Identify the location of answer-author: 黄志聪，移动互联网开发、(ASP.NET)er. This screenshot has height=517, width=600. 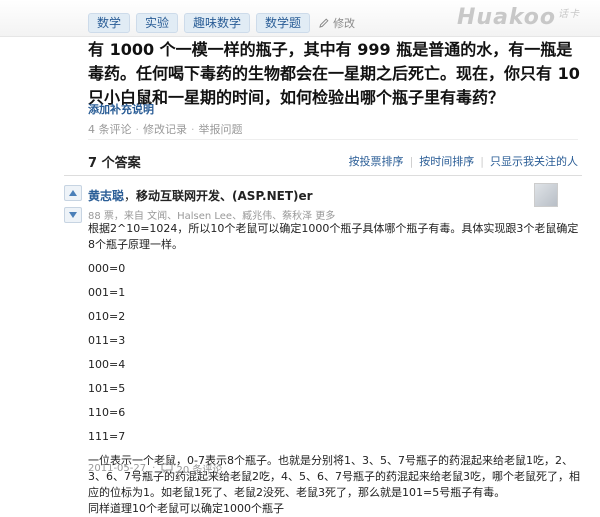
(200, 195).